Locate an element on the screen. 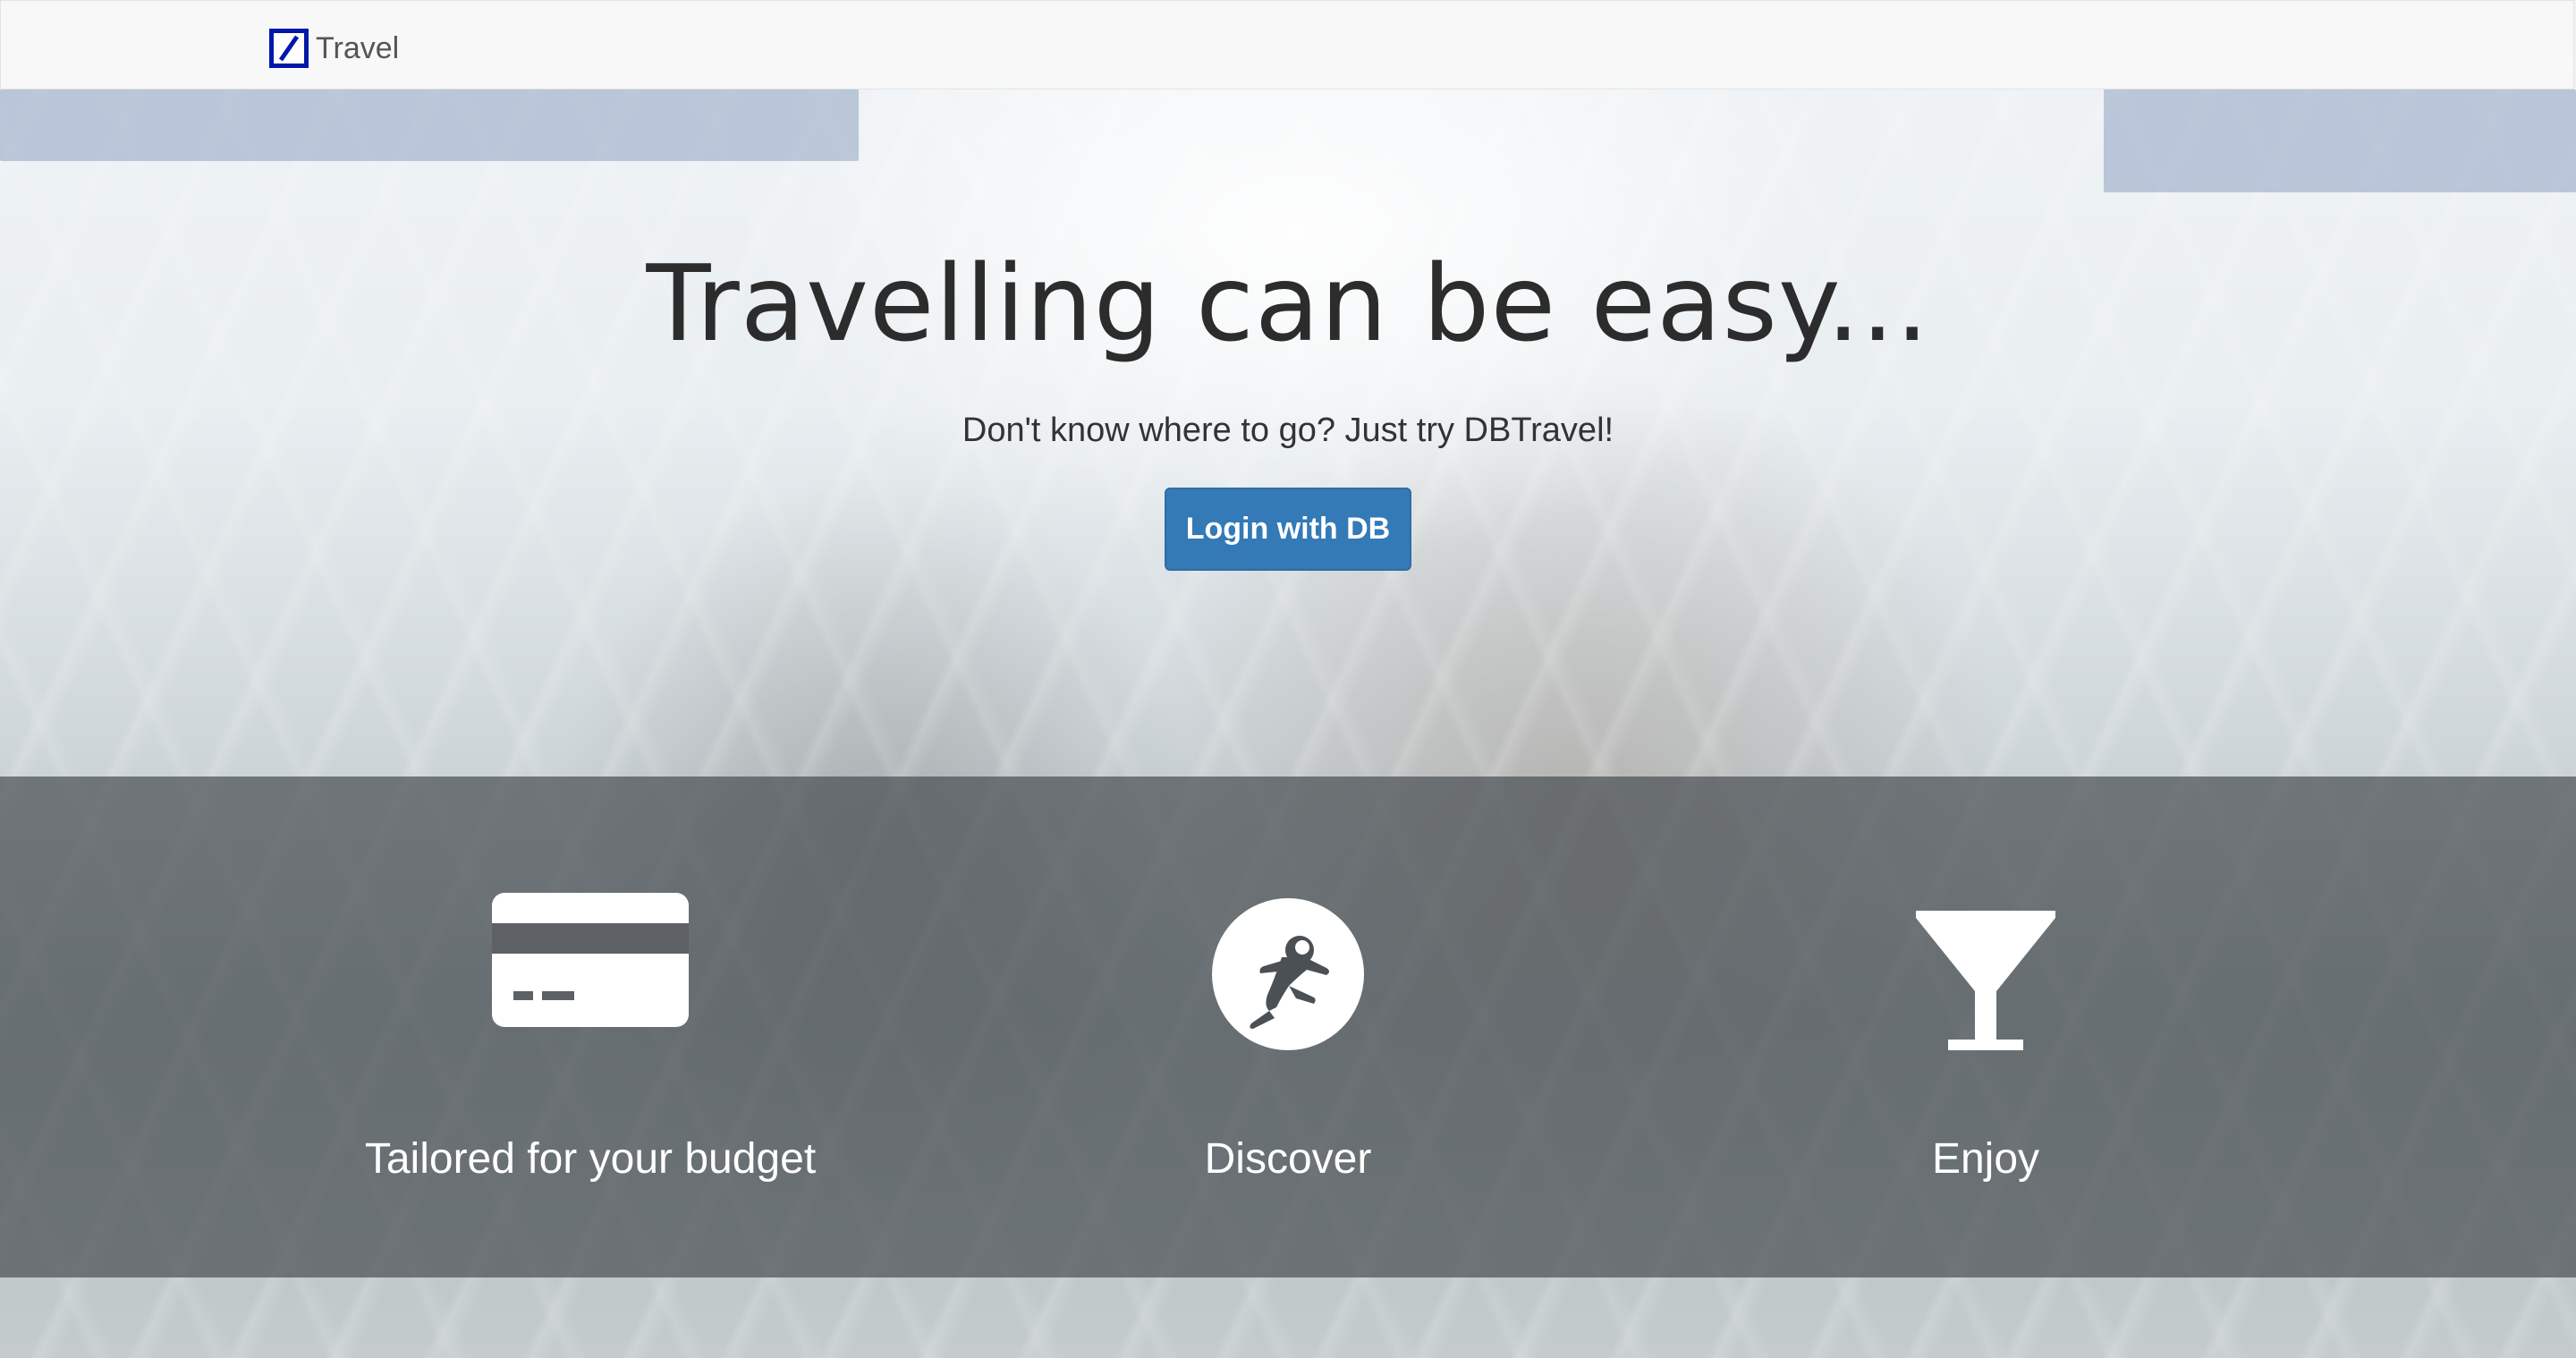 This screenshot has width=2576, height=1358. brand-label: Travel is located at coordinates (358, 47).